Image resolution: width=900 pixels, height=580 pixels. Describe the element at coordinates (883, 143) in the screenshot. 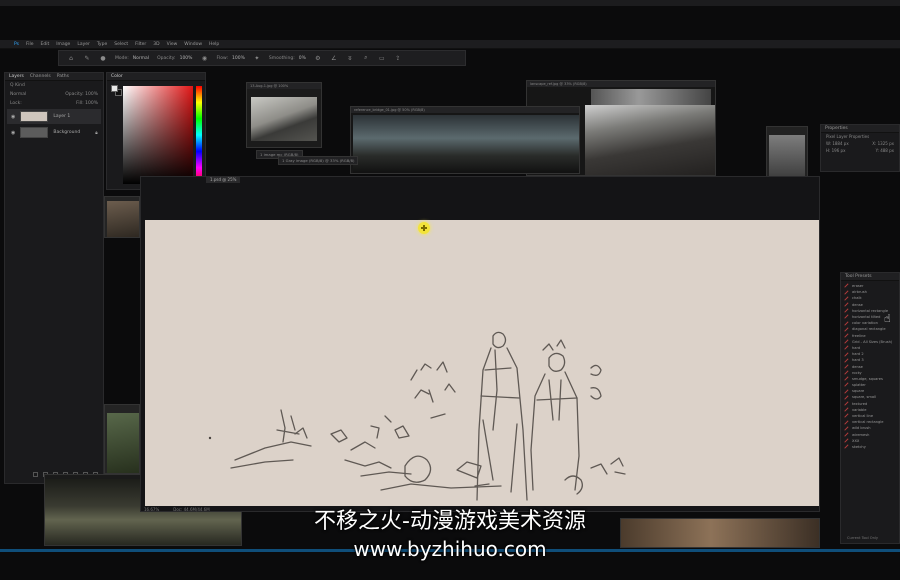

I see `x-value: X: 1325 px` at that location.